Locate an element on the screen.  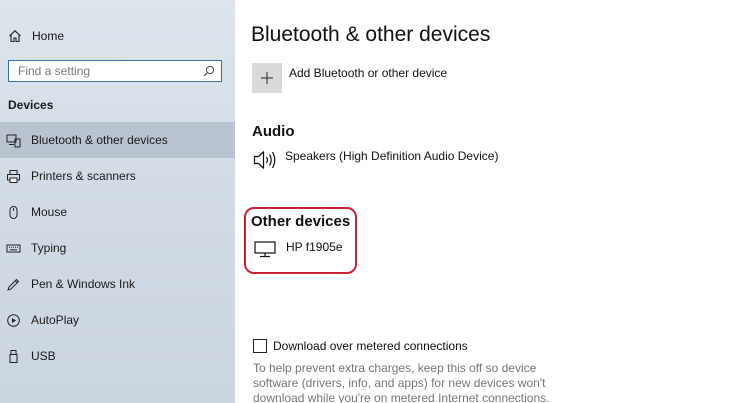
audio-device-item: Speakers (High Definition Audio Device) is located at coordinates (375, 160).